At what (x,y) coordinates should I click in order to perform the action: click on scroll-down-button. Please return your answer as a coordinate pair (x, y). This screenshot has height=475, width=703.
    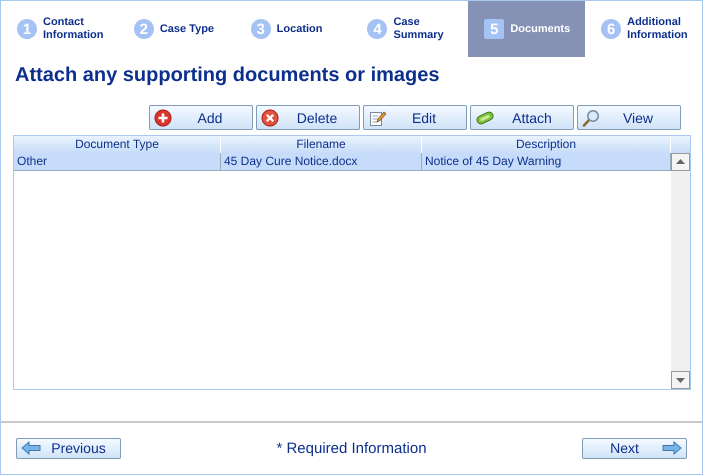
    Looking at the image, I should click on (680, 380).